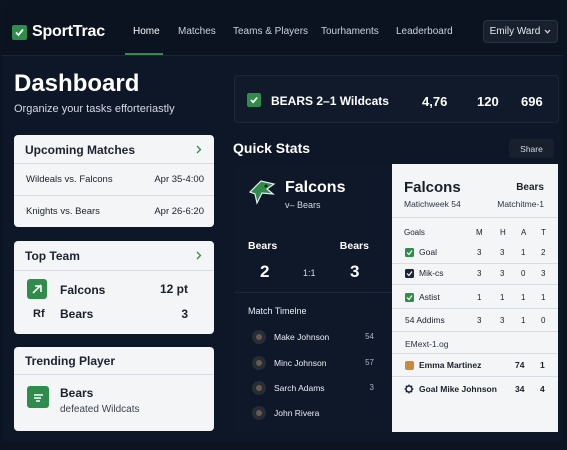 The height and width of the screenshot is (450, 567). I want to click on stats-row: 54 Addims 3 3 1 0, so click(475, 321).